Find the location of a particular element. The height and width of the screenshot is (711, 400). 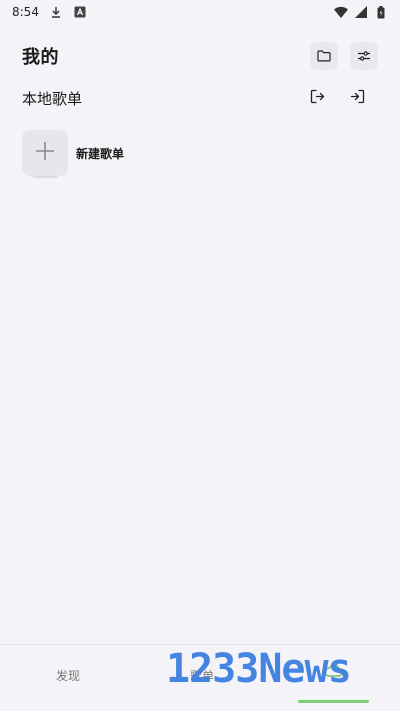

folder-button is located at coordinates (324, 56).